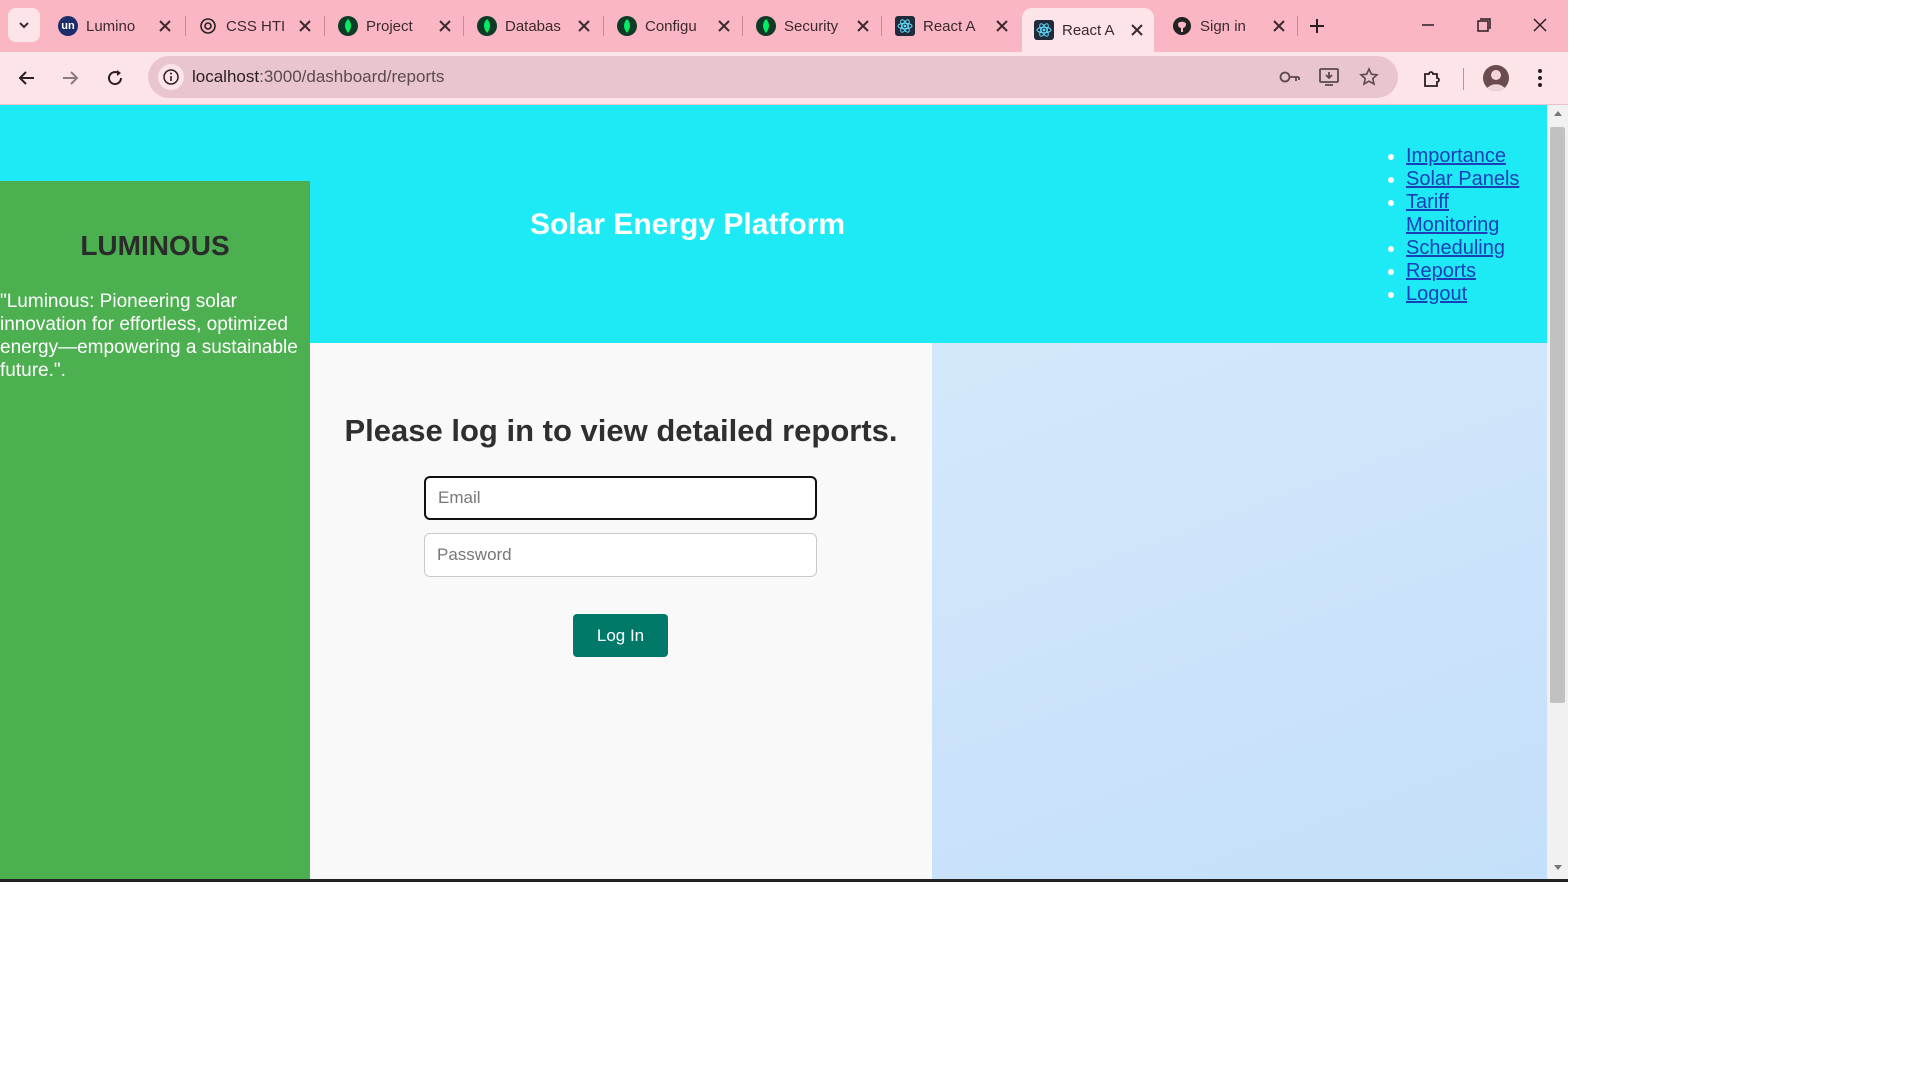  I want to click on un-icon-text: un, so click(68, 26).